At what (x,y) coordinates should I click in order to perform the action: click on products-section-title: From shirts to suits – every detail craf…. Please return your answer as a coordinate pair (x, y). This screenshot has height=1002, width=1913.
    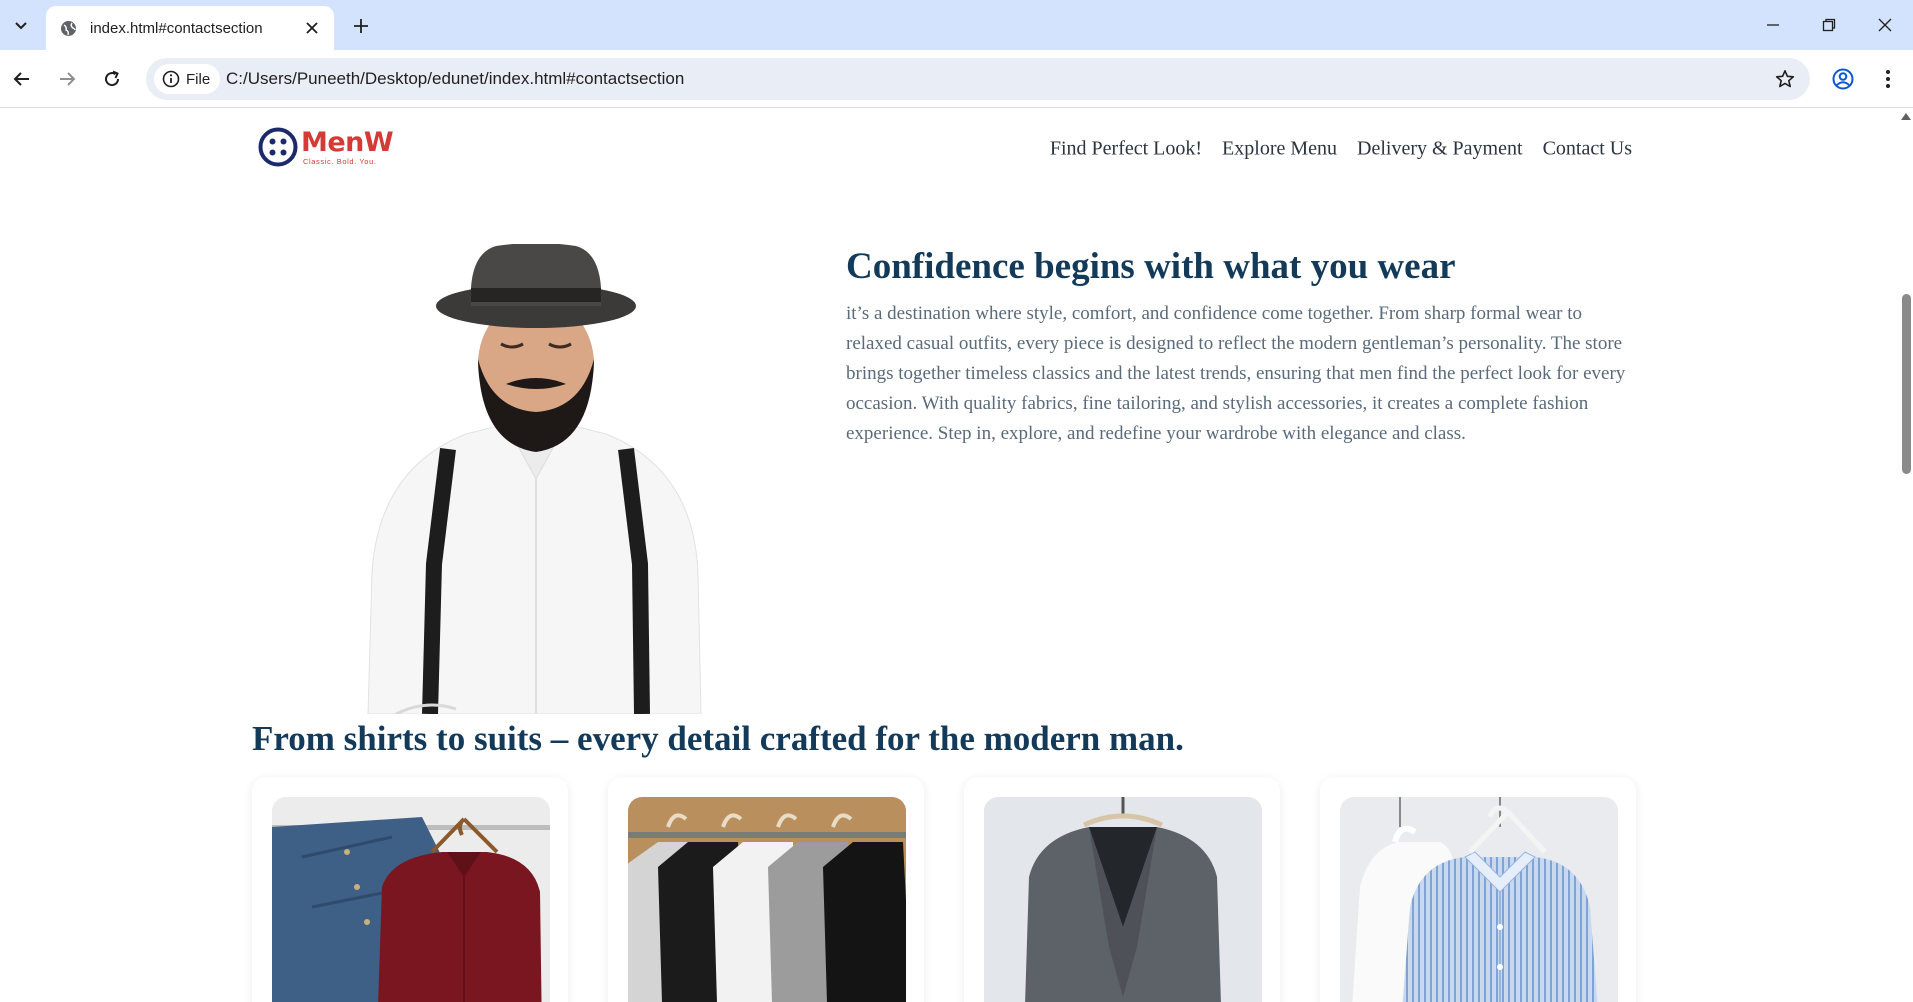
    Looking at the image, I should click on (718, 738).